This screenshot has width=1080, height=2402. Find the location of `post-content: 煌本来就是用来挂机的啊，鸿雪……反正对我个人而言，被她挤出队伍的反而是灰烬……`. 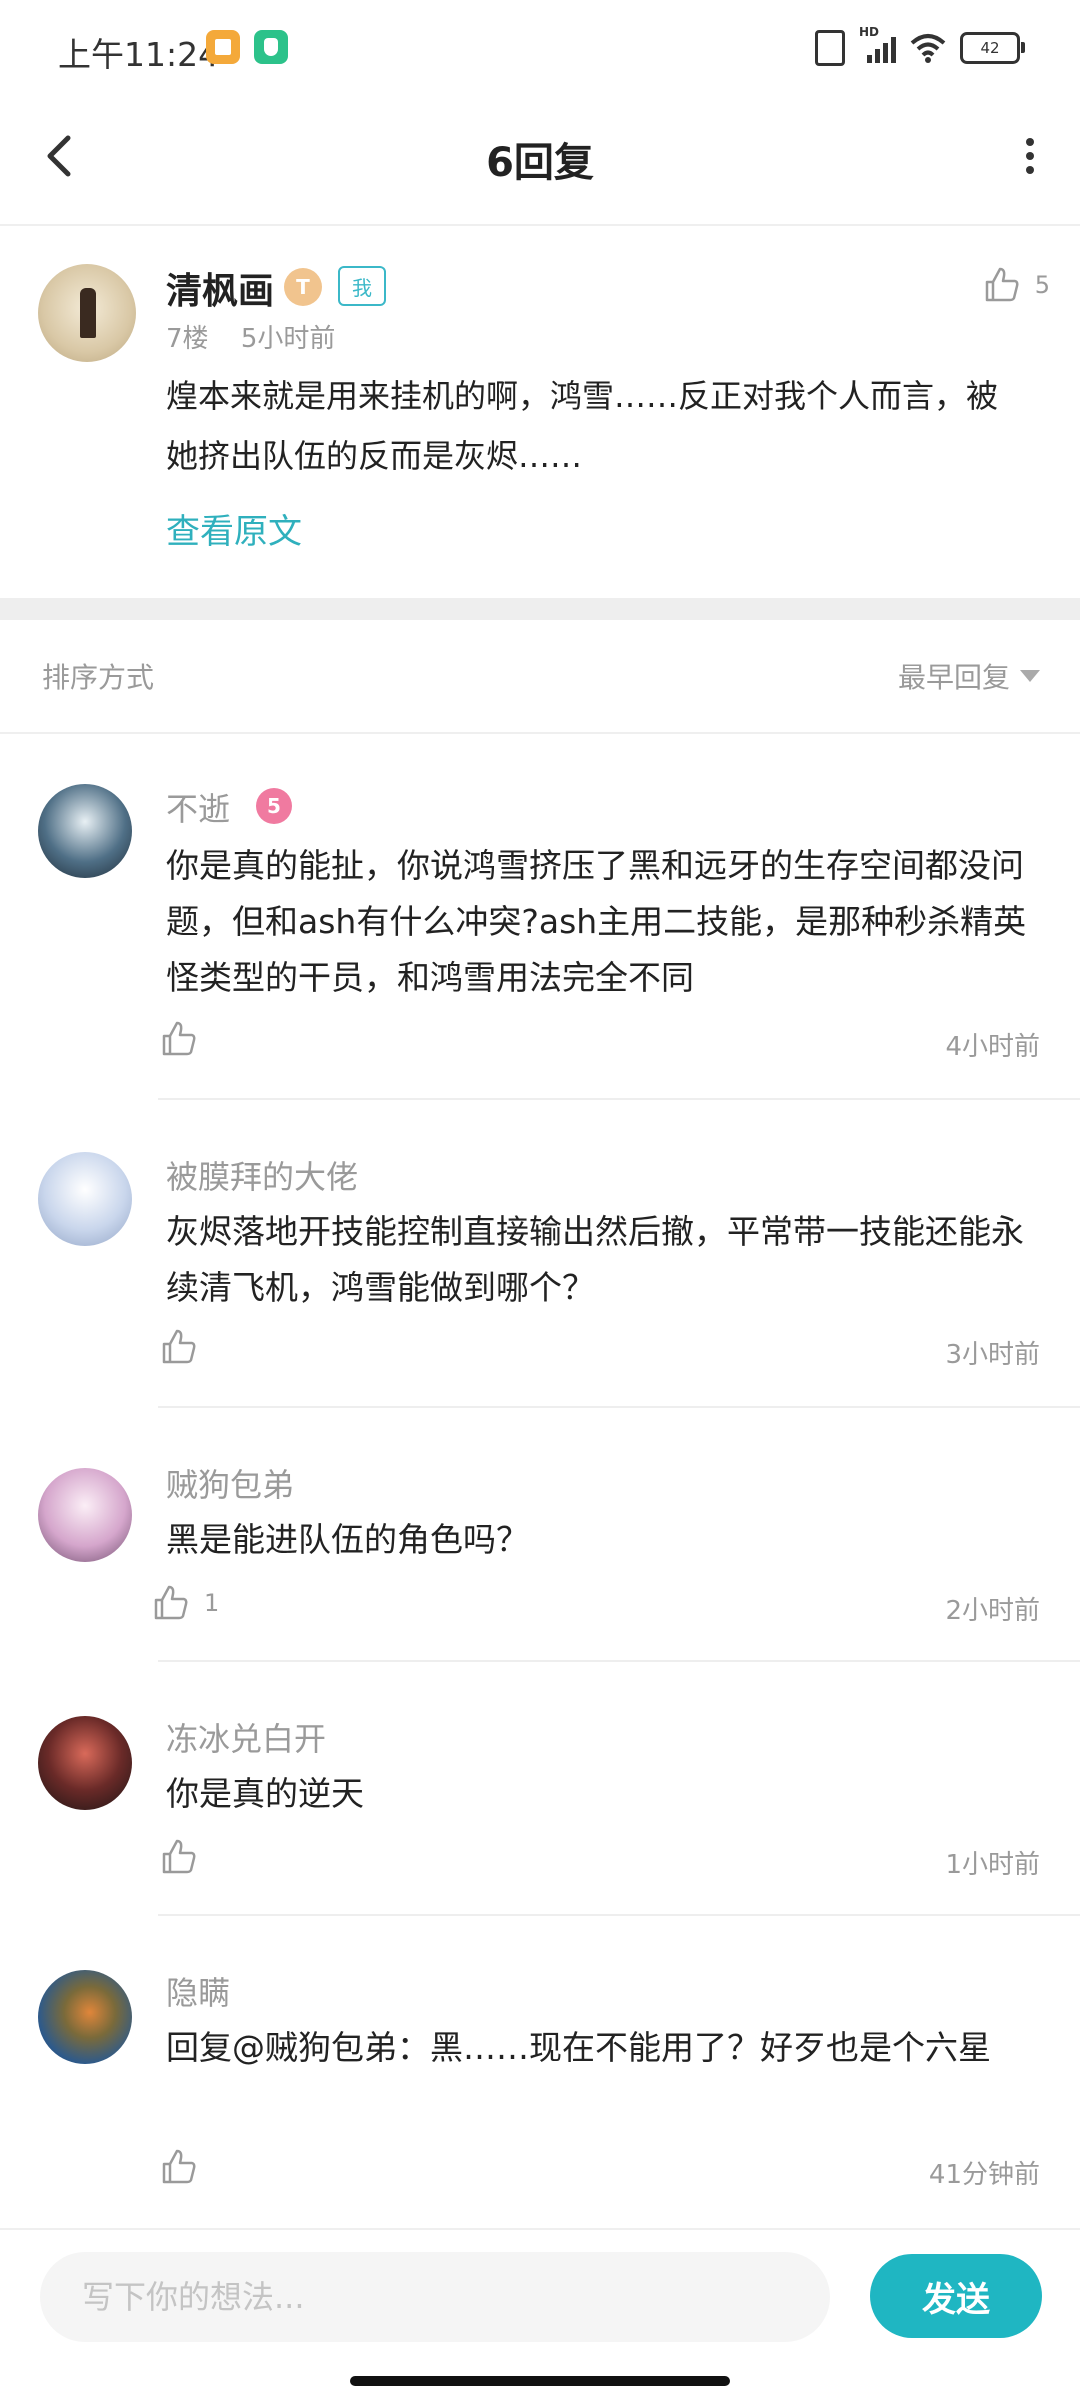

post-content: 煌本来就是用来挂机的啊，鸿雪……反正对我个人而言，被她挤出队伍的反而是灰烬…… is located at coordinates (582, 426).